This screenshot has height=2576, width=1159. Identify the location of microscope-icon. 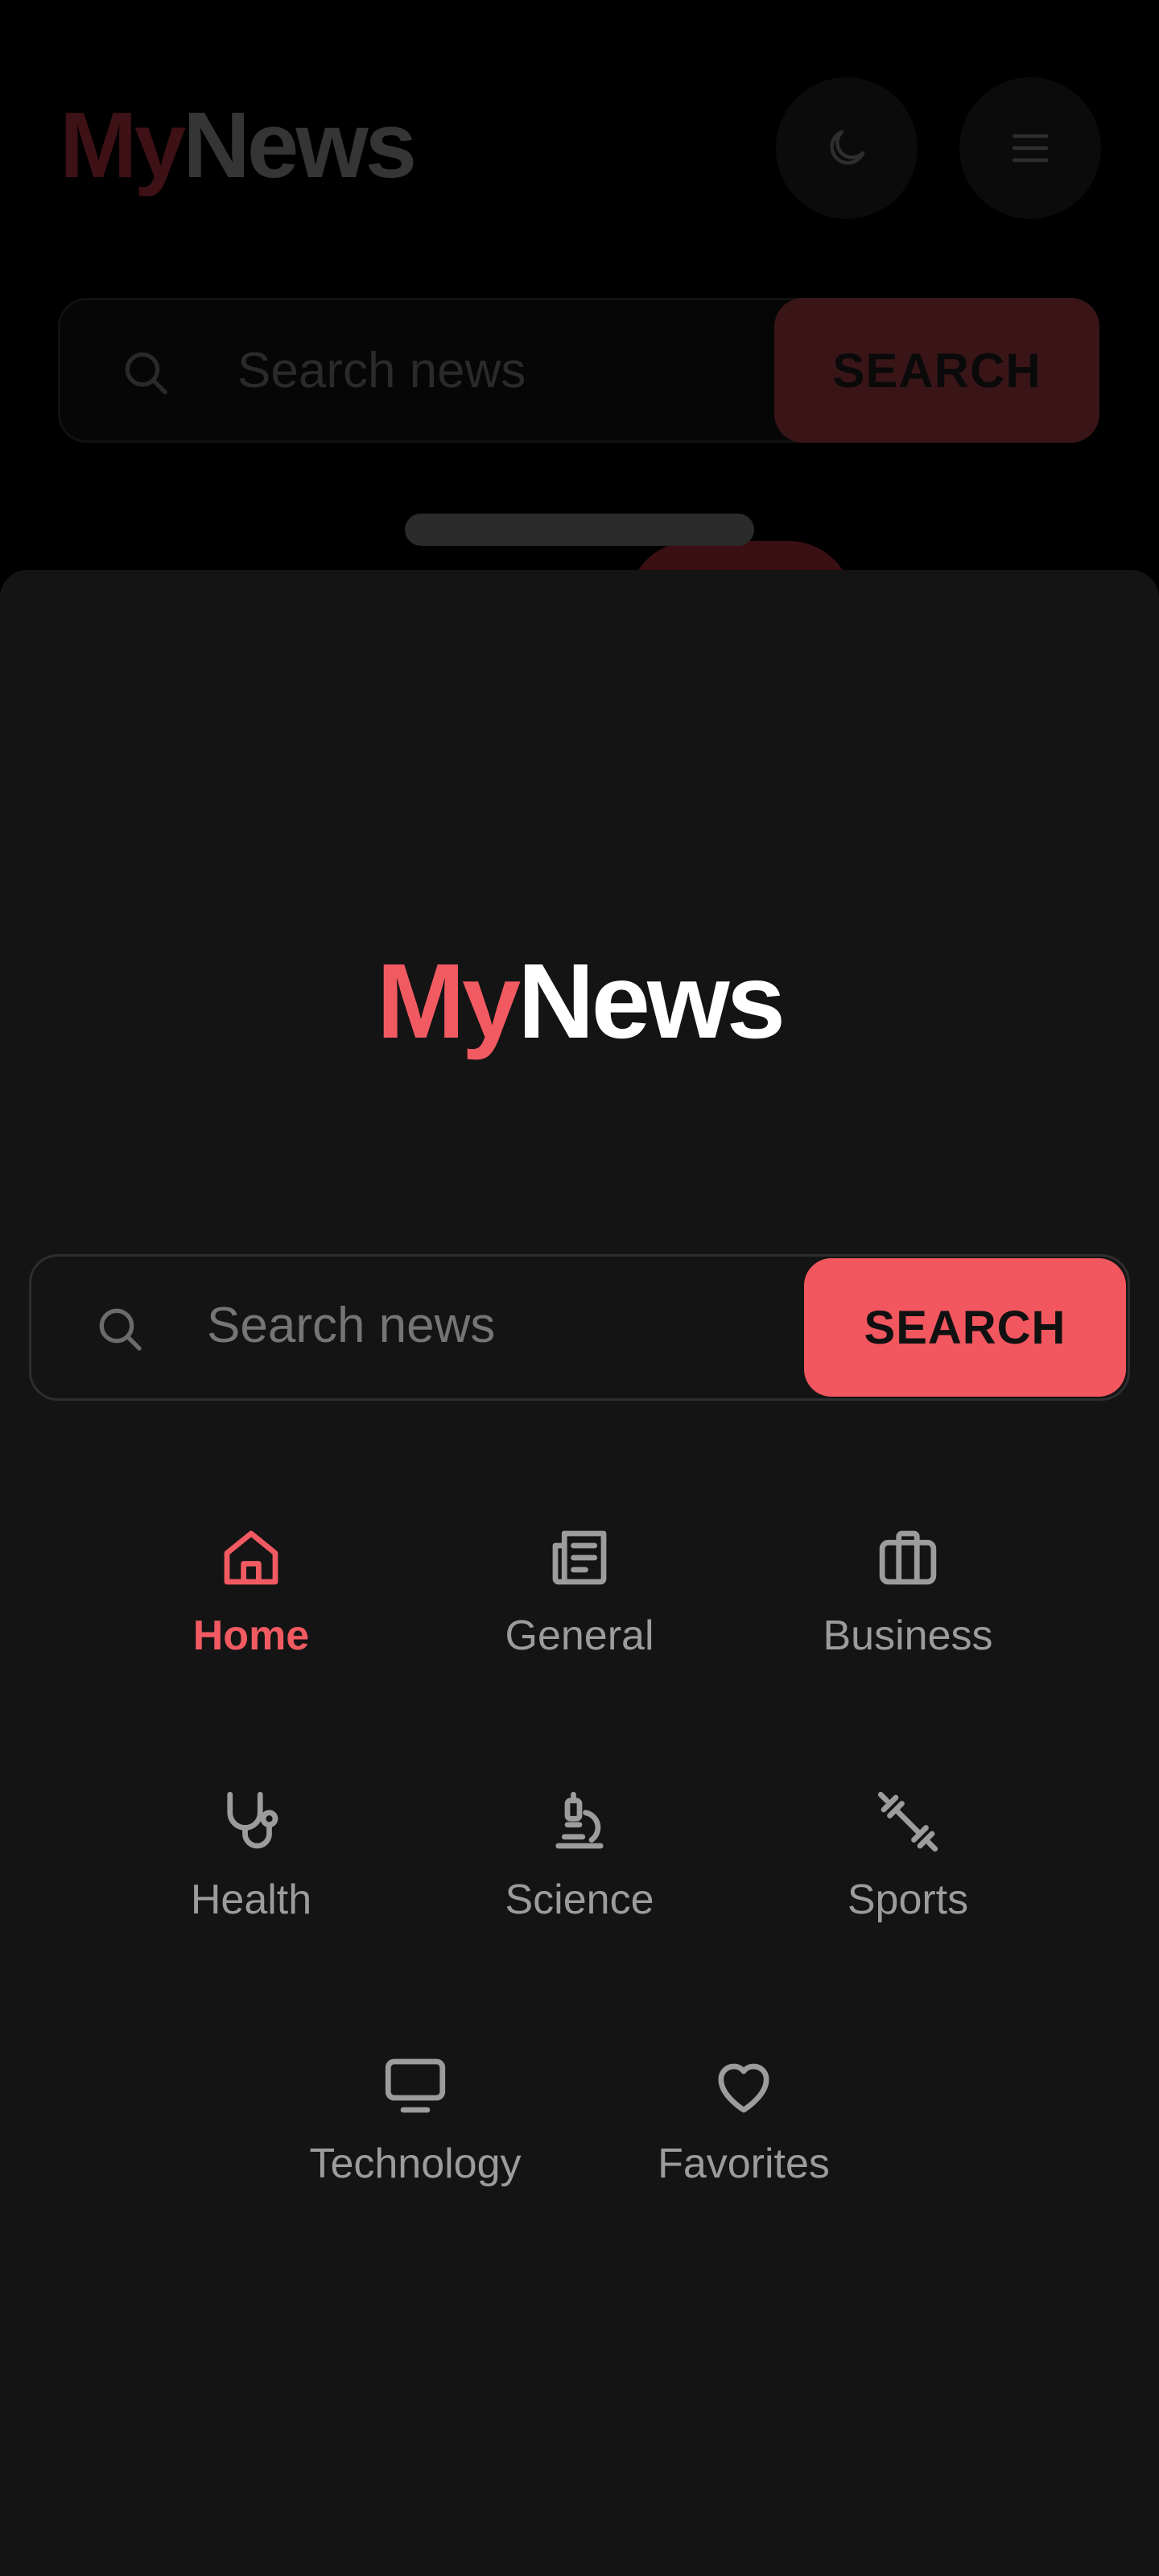
(579, 1820).